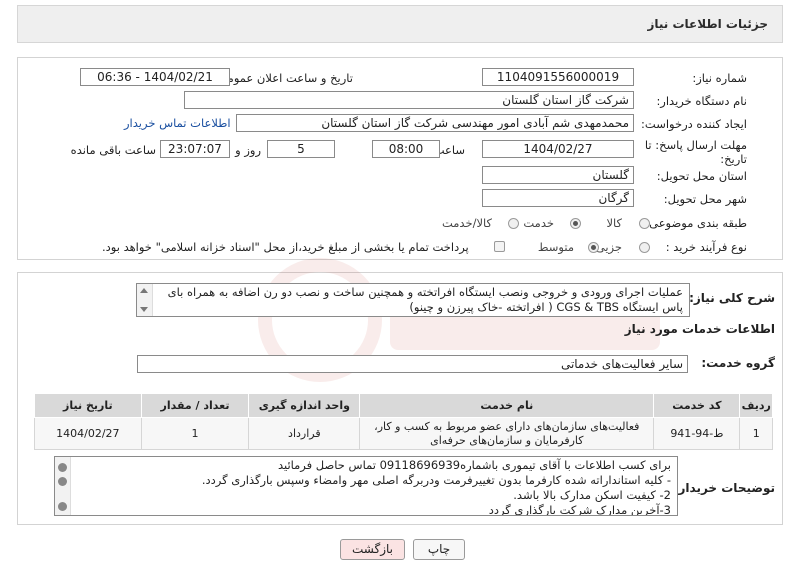  Describe the element at coordinates (412, 364) in the screenshot. I see `service-group-field: سایر فعالیت‌های خدماتی` at that location.